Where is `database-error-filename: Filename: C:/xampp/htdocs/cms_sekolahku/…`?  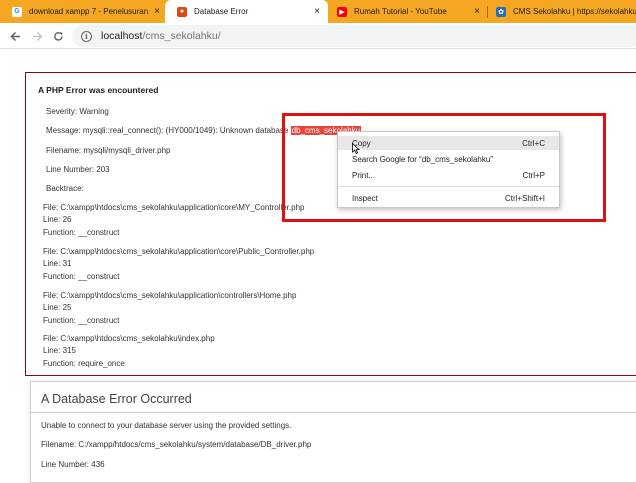 database-error-filename: Filename: C:/xampp/htdocs/cms_sekolahku/… is located at coordinates (176, 444).